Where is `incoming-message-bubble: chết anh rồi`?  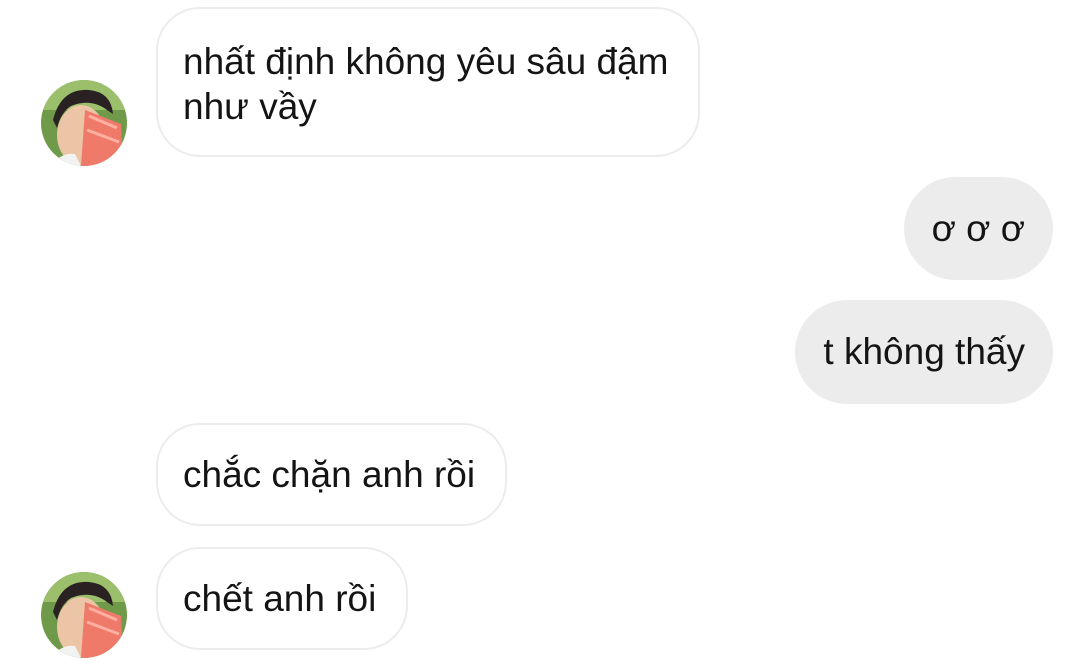
incoming-message-bubble: chết anh rồi is located at coordinates (282, 598).